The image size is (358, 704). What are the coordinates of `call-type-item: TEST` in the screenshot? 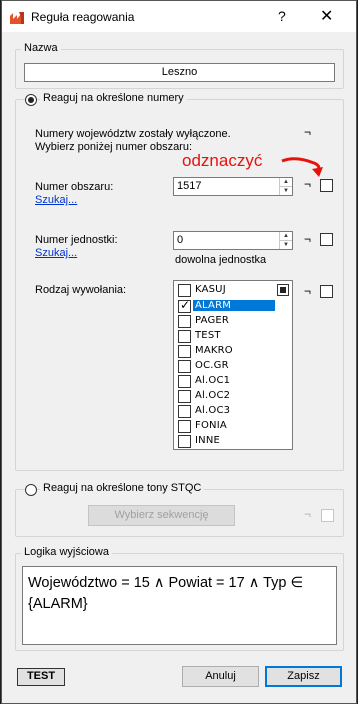 It's located at (233, 336).